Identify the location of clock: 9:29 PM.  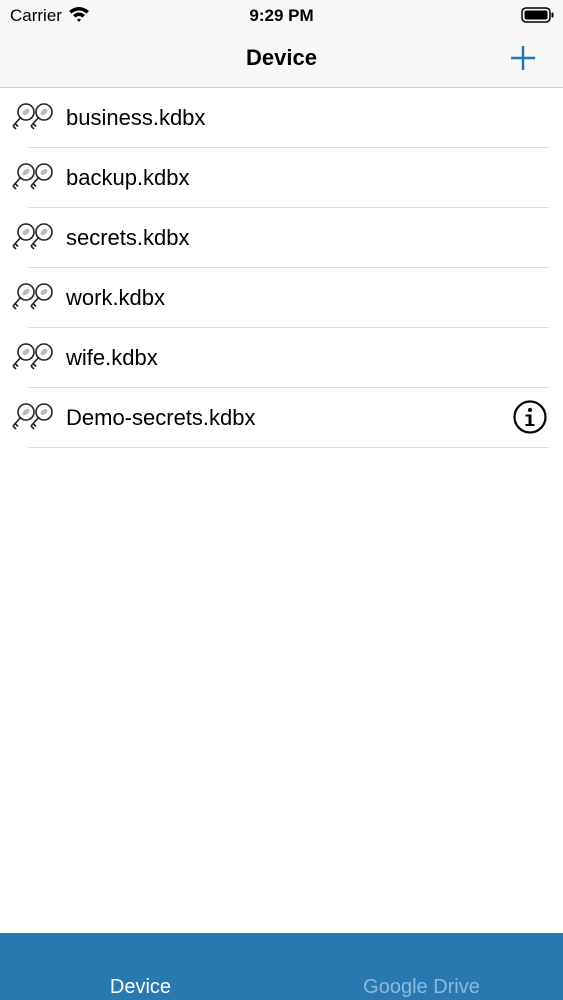
(281, 15).